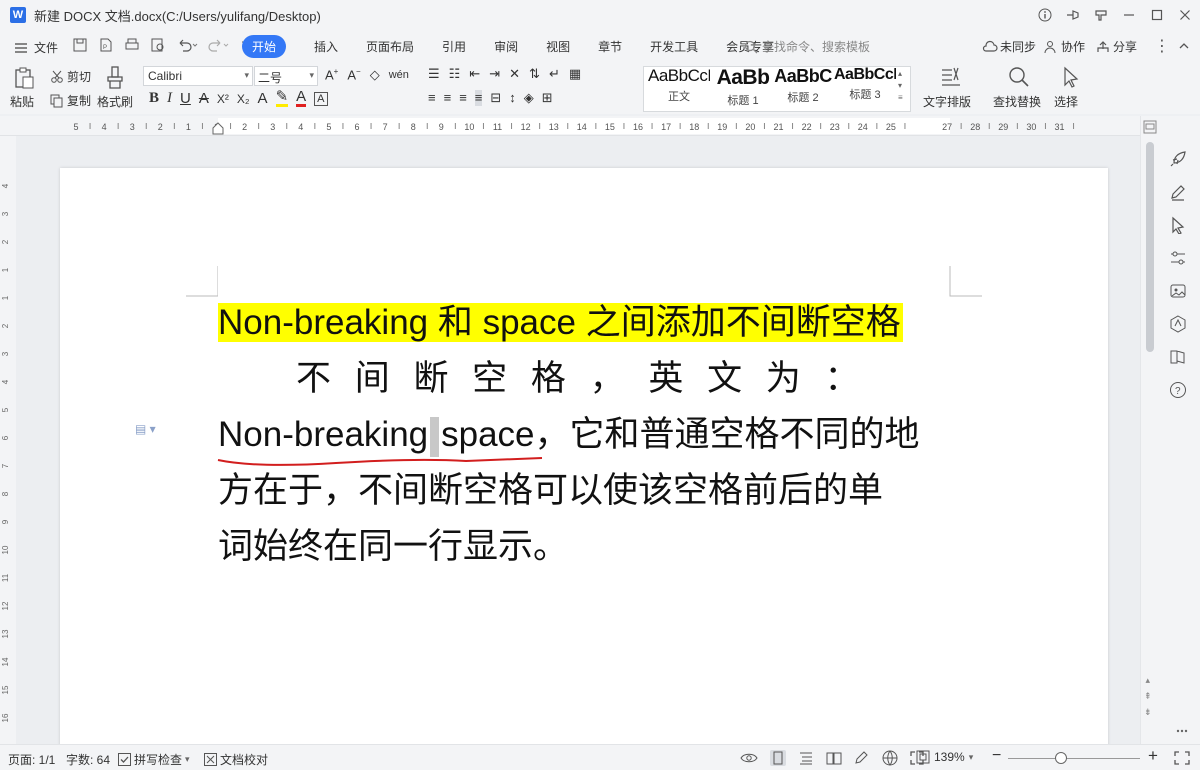 The width and height of the screenshot is (1200, 770). What do you see at coordinates (243, 99) in the screenshot?
I see `subscript-icon: X₂` at bounding box center [243, 99].